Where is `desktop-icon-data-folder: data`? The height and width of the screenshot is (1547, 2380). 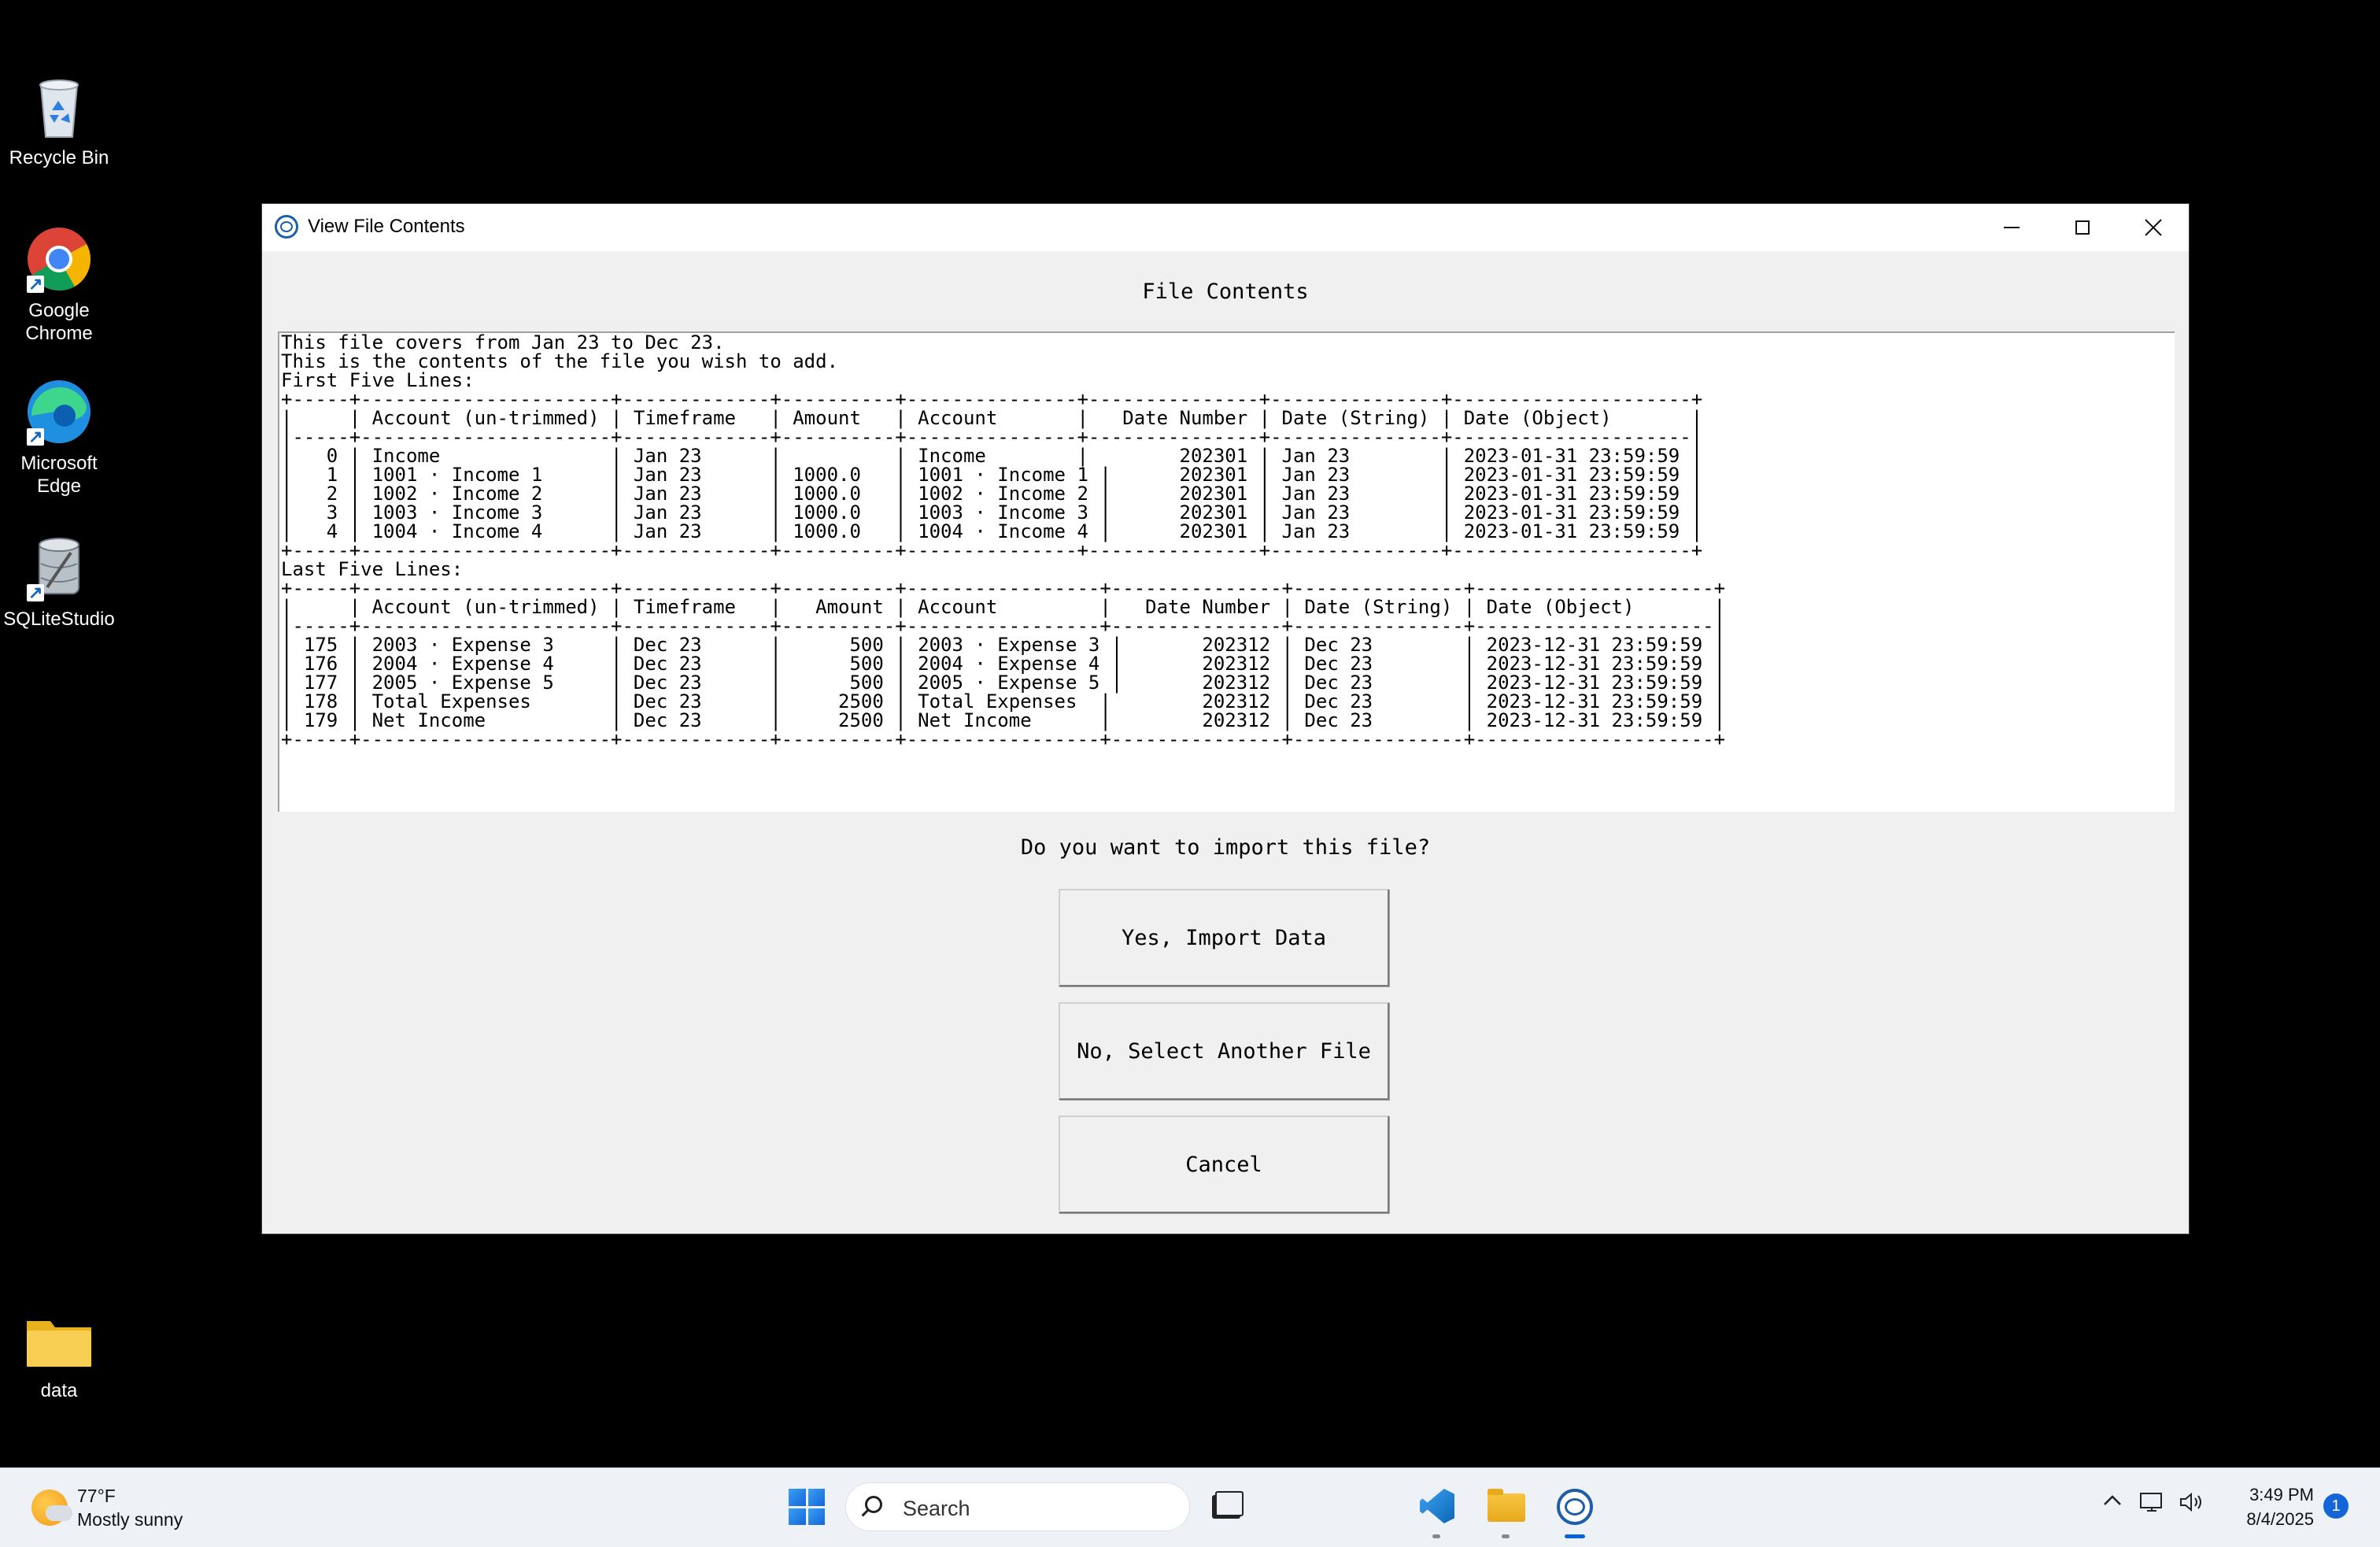 desktop-icon-data-folder: data is located at coordinates (59, 1353).